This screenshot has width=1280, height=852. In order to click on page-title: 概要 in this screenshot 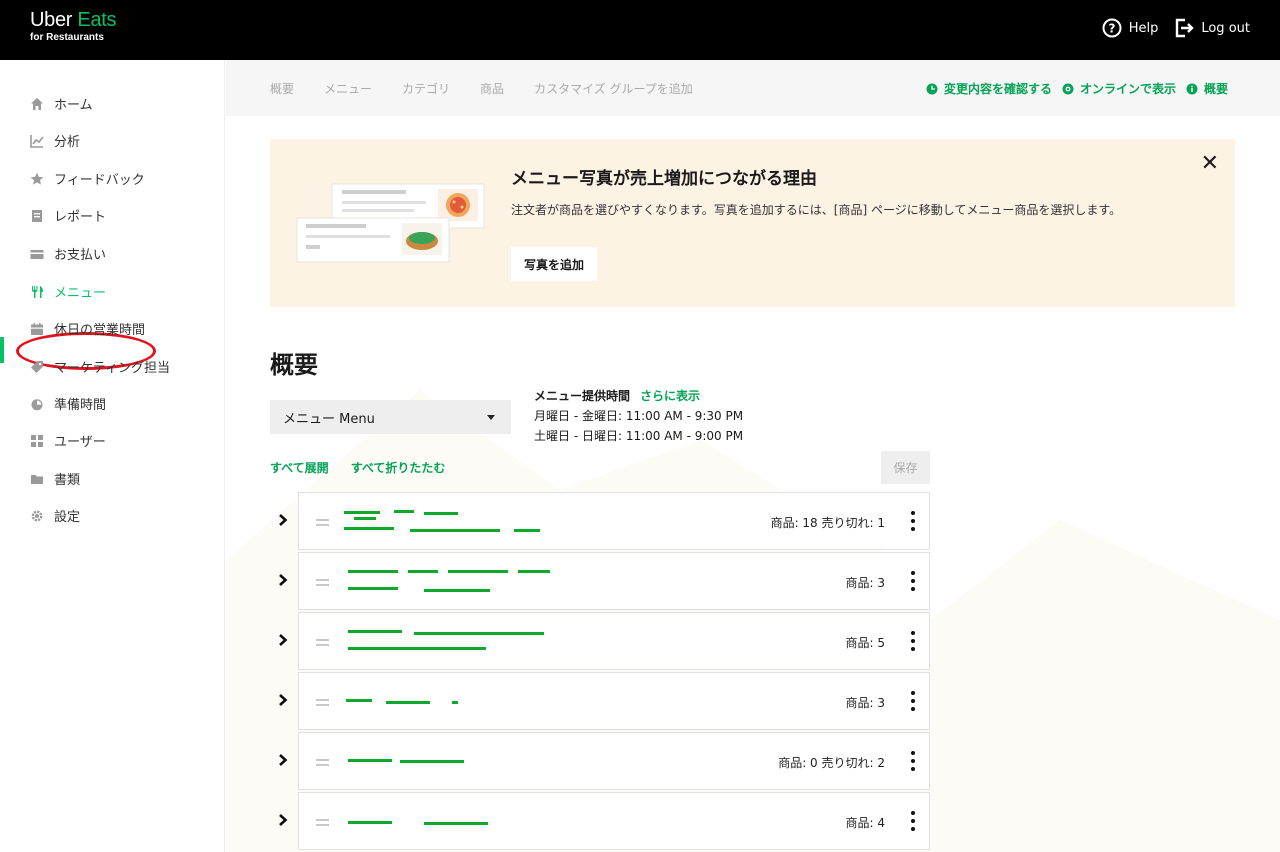, I will do `click(294, 365)`.